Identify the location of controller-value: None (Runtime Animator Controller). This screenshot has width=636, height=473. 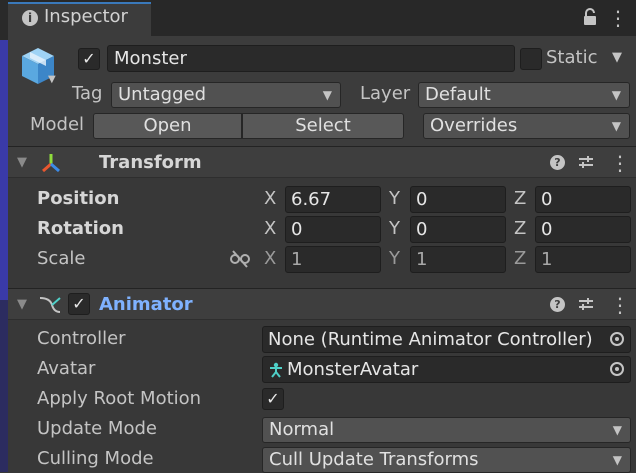
(430, 339).